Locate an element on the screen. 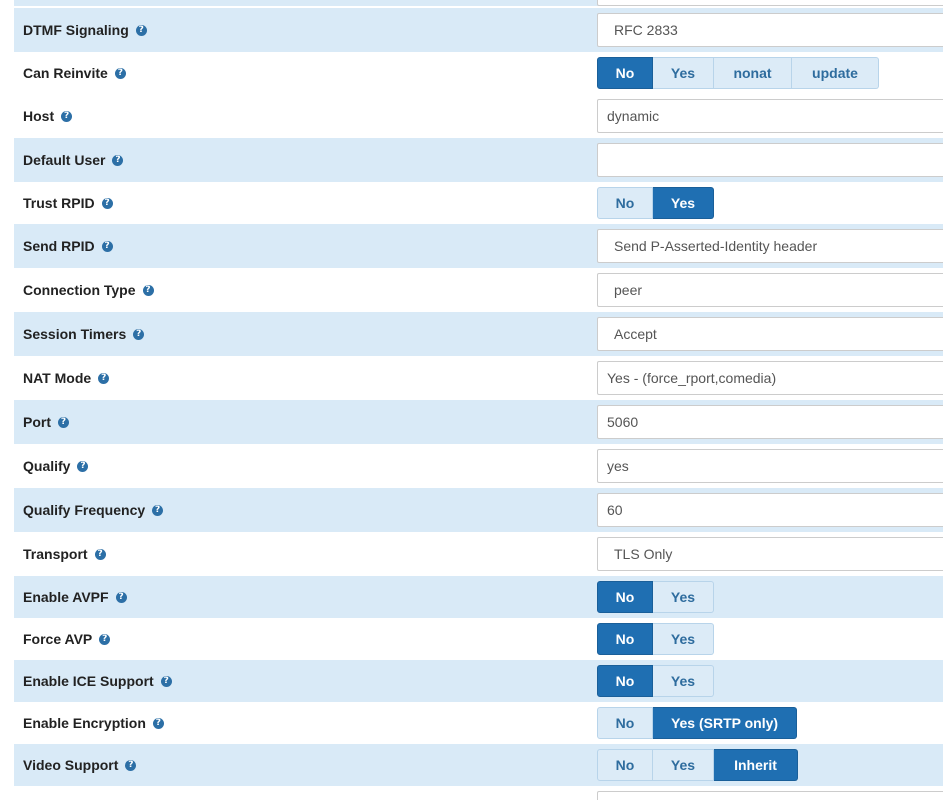  video-support-label: Video Support is located at coordinates (71, 765).